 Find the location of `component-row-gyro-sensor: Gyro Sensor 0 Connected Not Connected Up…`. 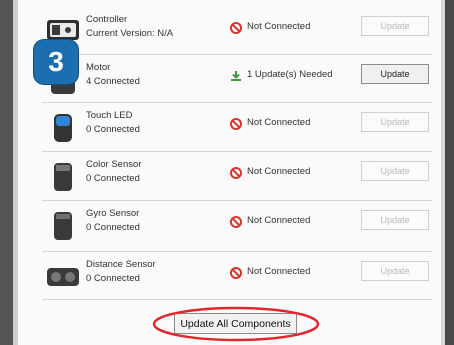

component-row-gyro-sensor: Gyro Sensor 0 Connected Not Connected Up… is located at coordinates (237, 226).